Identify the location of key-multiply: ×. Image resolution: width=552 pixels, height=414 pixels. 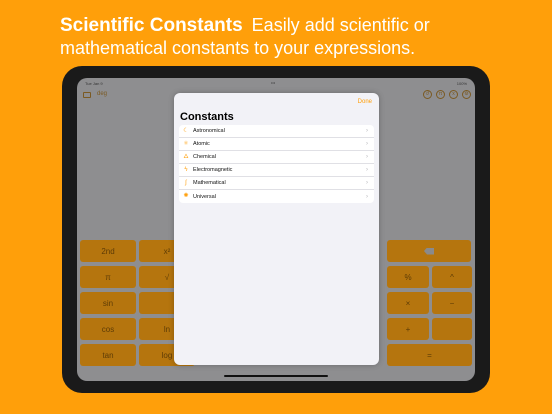
(408, 303).